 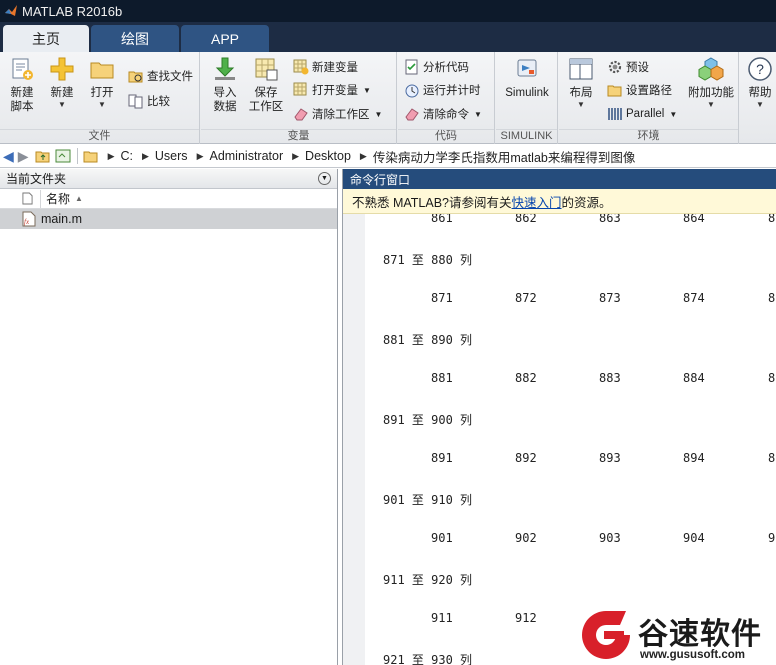 I want to click on breadcrumb-users: Users, so click(x=171, y=156).